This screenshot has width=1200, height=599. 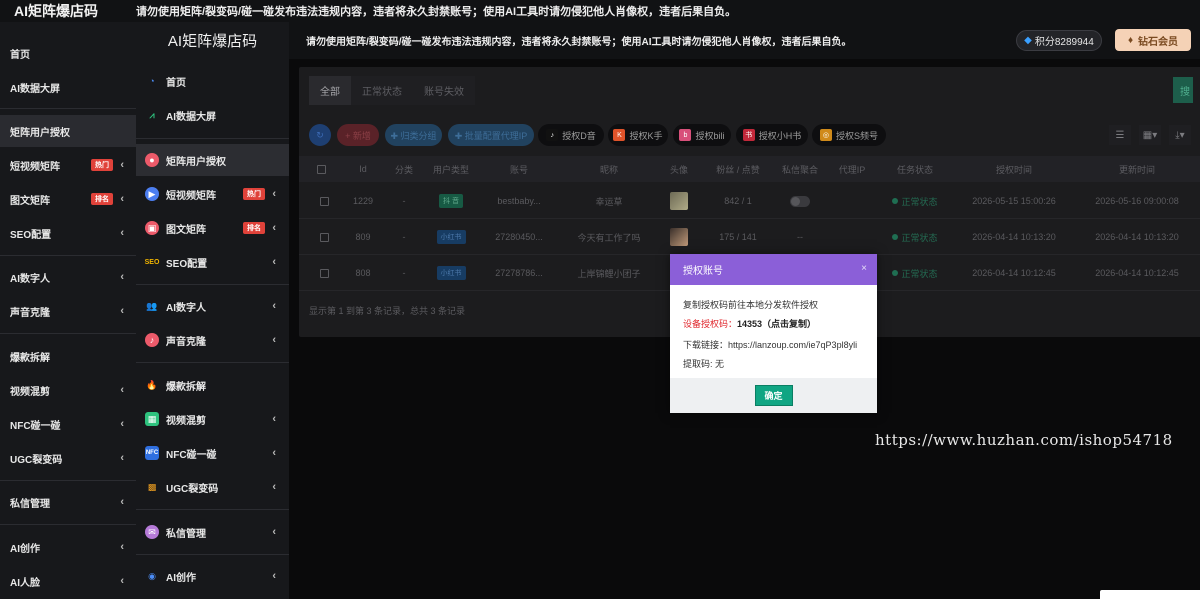 What do you see at coordinates (404, 237) in the screenshot?
I see `cell-category: -` at bounding box center [404, 237].